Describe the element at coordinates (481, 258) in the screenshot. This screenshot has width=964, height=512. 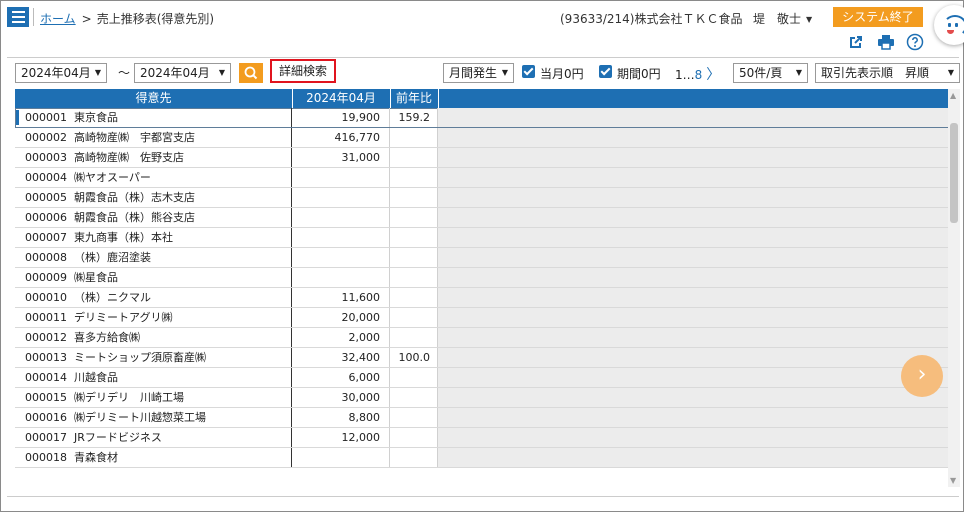
I see `table-row: 000008 （株）鹿沼塗装` at that location.